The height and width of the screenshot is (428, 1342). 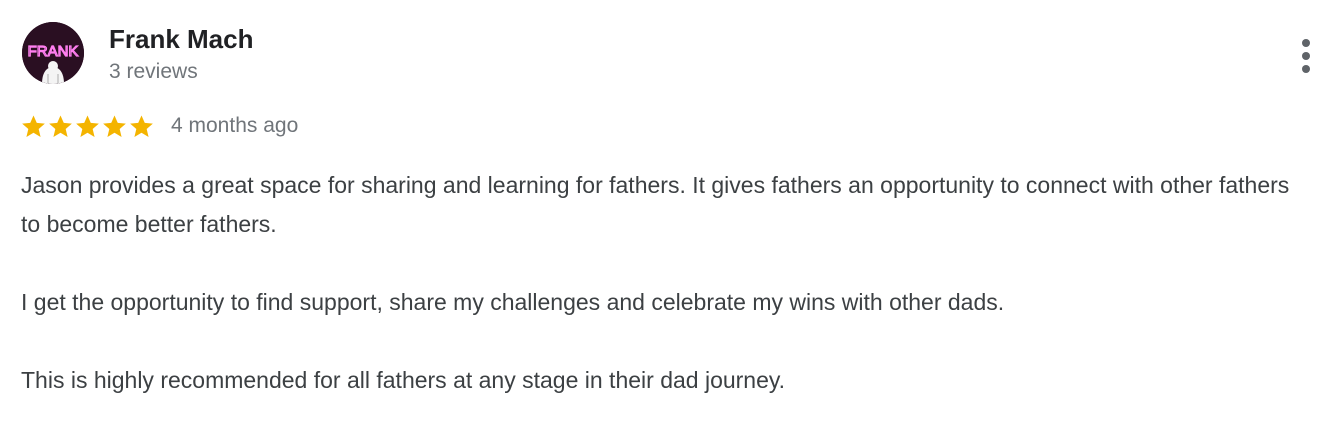 I want to click on avatar-logo-text: FRANK, so click(x=53, y=51).